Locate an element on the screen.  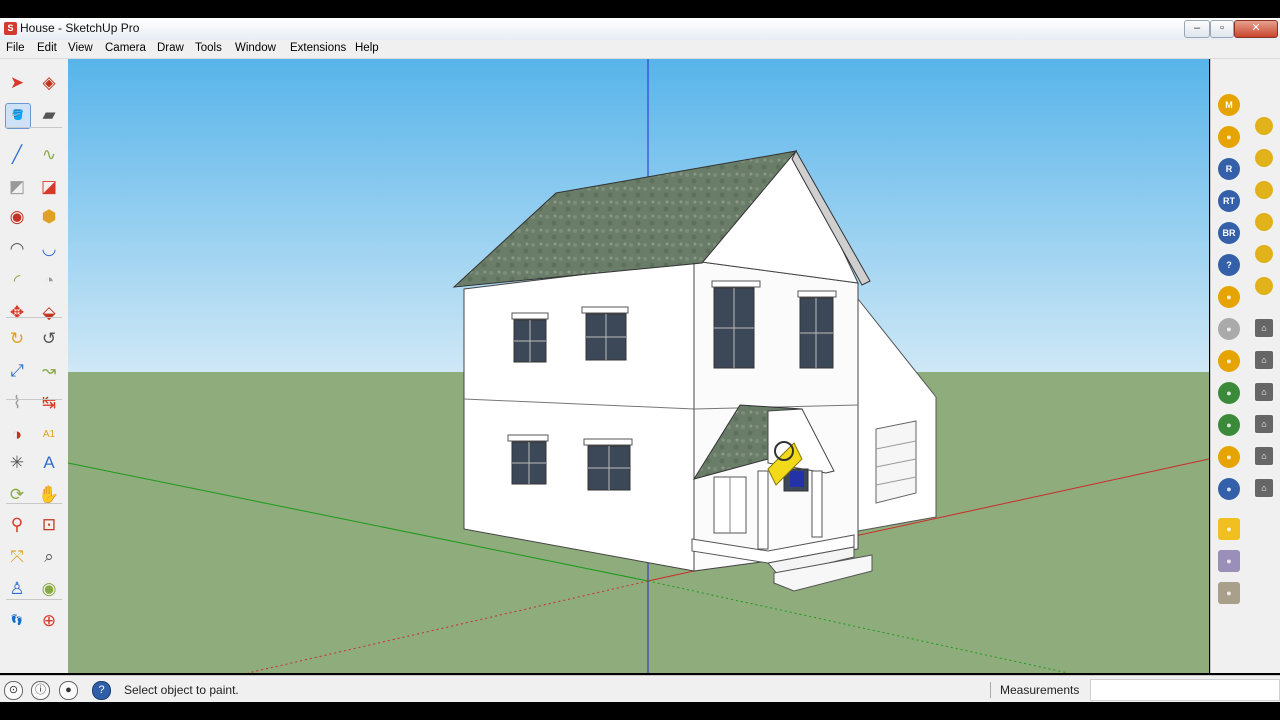
window-title: House - SketchUp Pro is located at coordinates (80, 28).